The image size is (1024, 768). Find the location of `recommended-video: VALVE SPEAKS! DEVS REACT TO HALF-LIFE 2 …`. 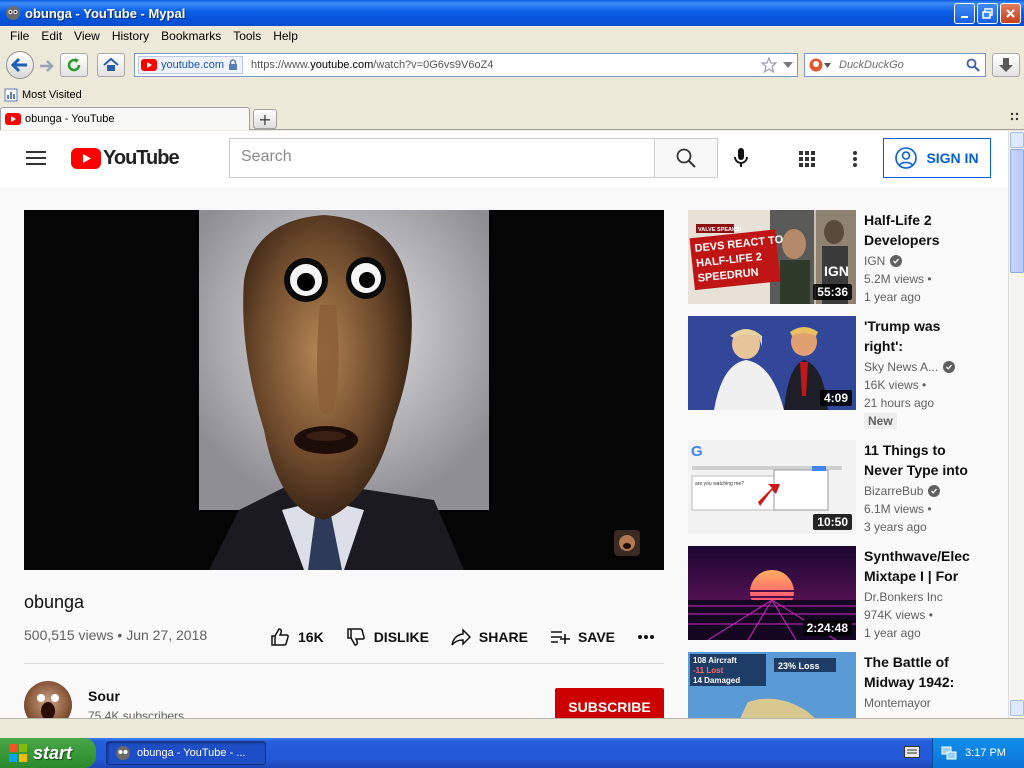

recommended-video: VALVE SPEAKS! DEVS REACT TO HALF-LIFE 2 … is located at coordinates (838, 260).